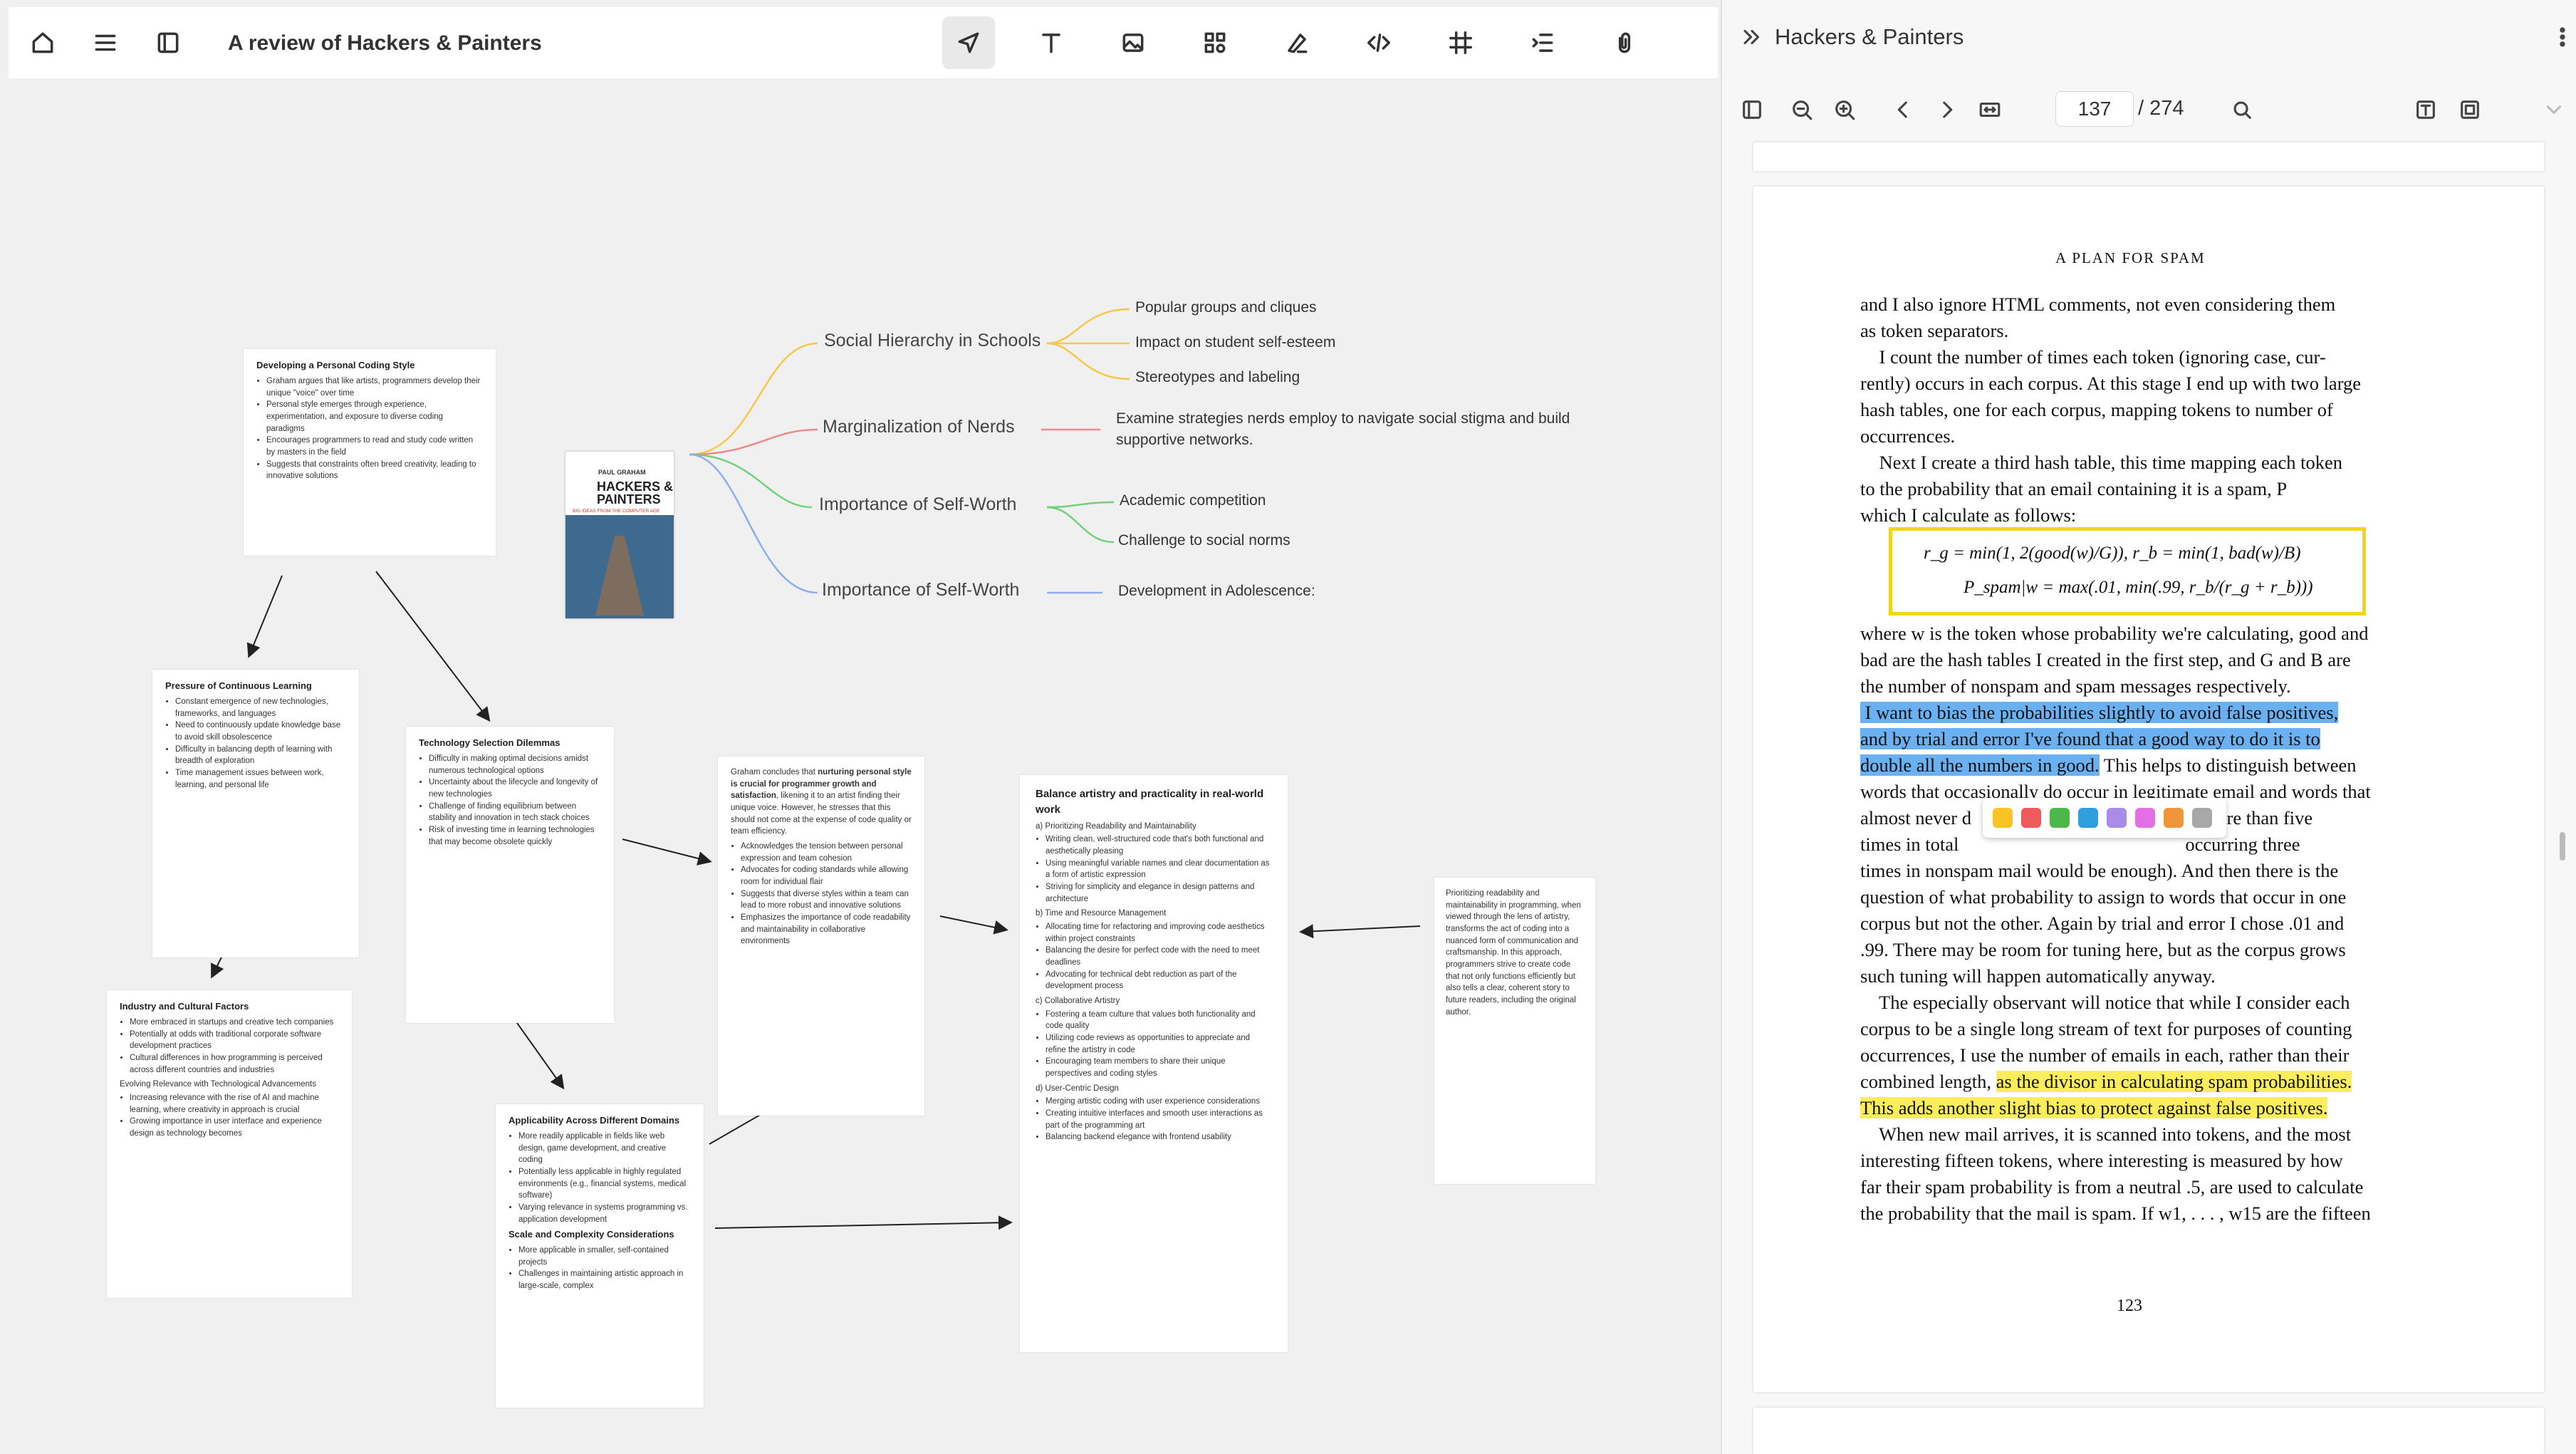 The width and height of the screenshot is (2576, 1454). Describe the element at coordinates (920, 590) in the screenshot. I see `mindmap-node-self-worth-2: Importance of Self-Worth` at that location.